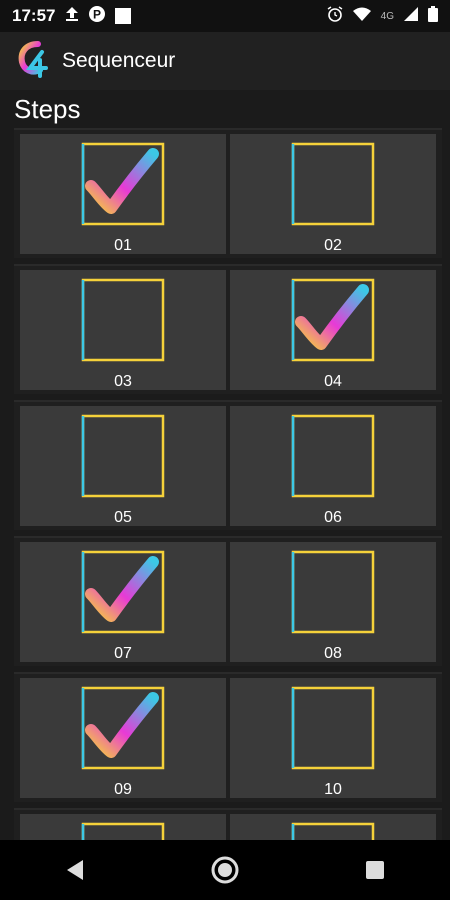 The width and height of the screenshot is (450, 900). Describe the element at coordinates (335, 16) in the screenshot. I see `alarm-icon` at that location.